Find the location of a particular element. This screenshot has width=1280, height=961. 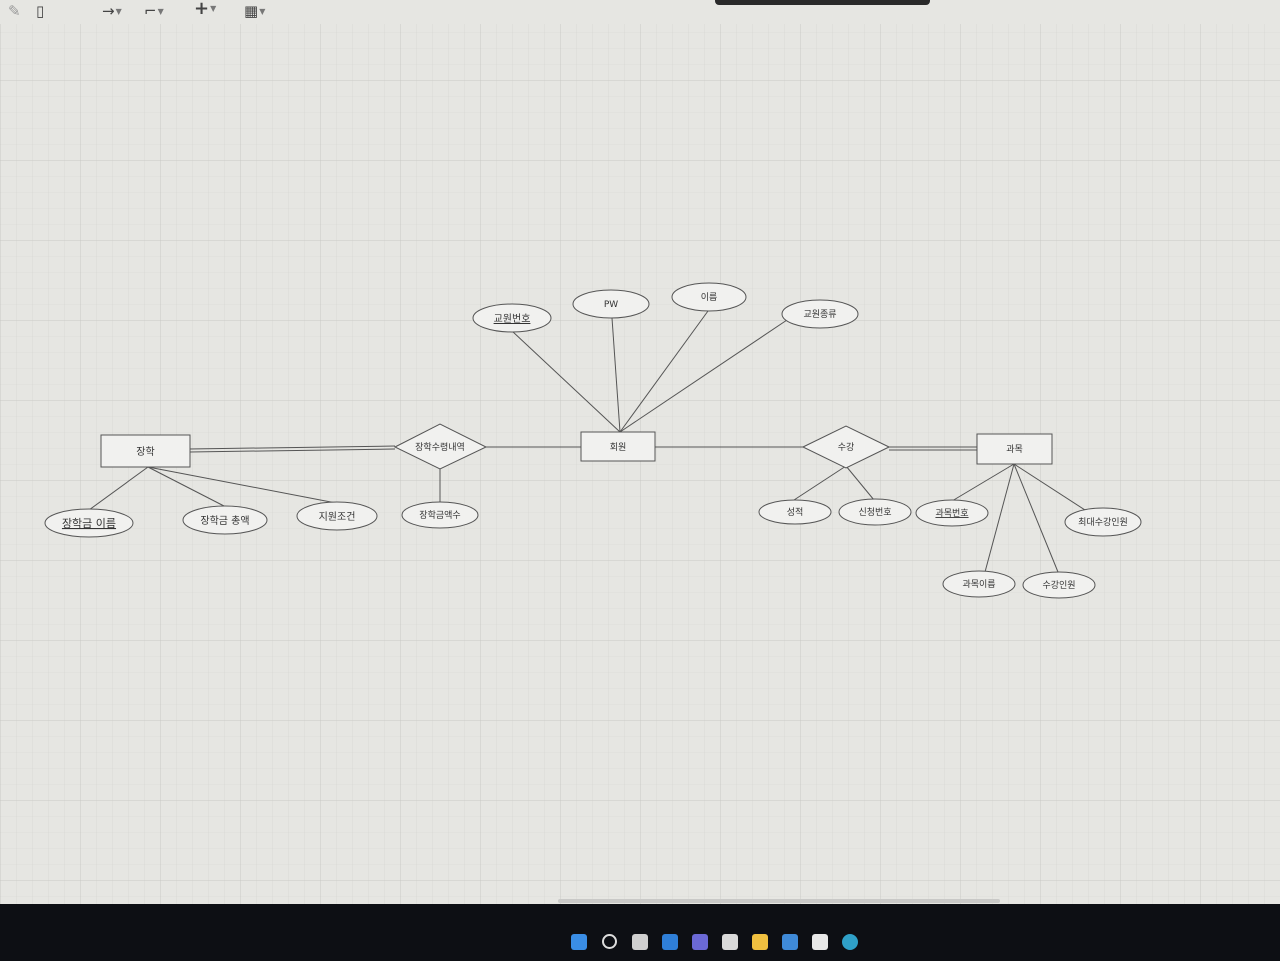

attribute-label: 지원조건 is located at coordinates (337, 517).